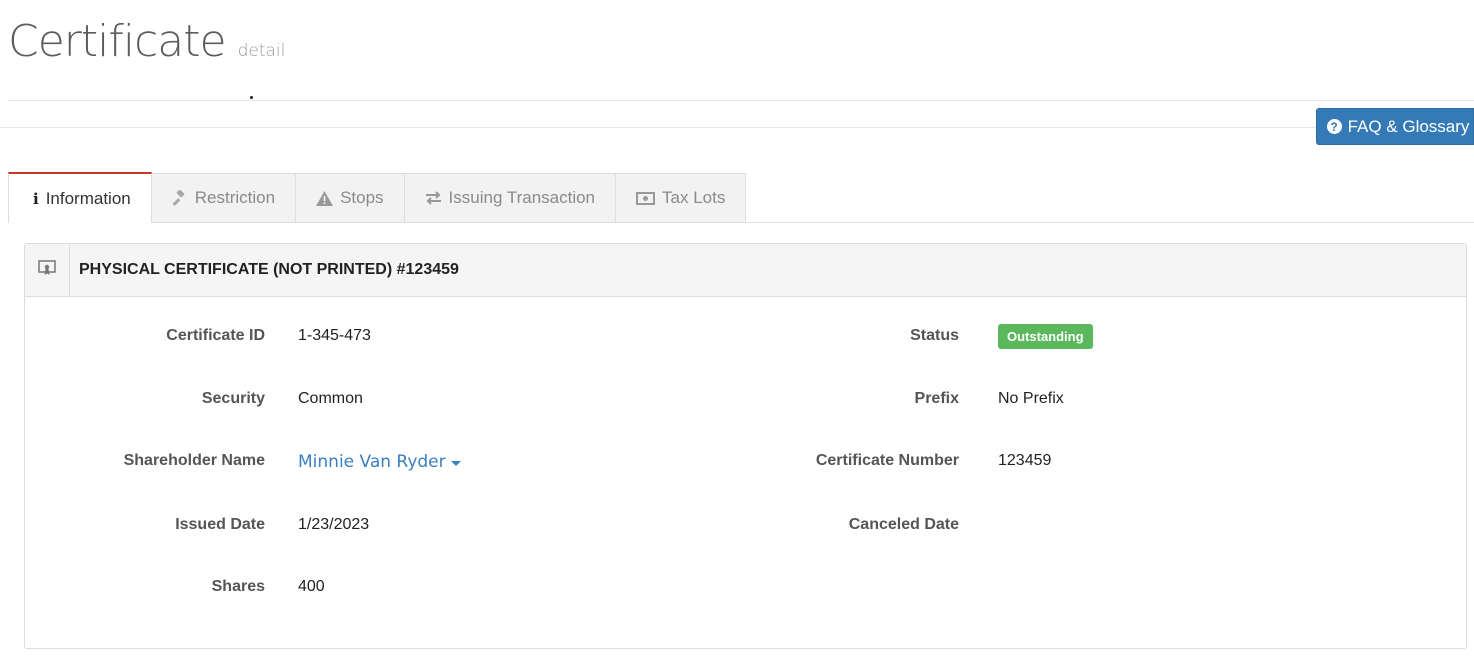 This screenshot has height=657, width=1474. Describe the element at coordinates (455, 463) in the screenshot. I see `caret-down-icon` at that location.